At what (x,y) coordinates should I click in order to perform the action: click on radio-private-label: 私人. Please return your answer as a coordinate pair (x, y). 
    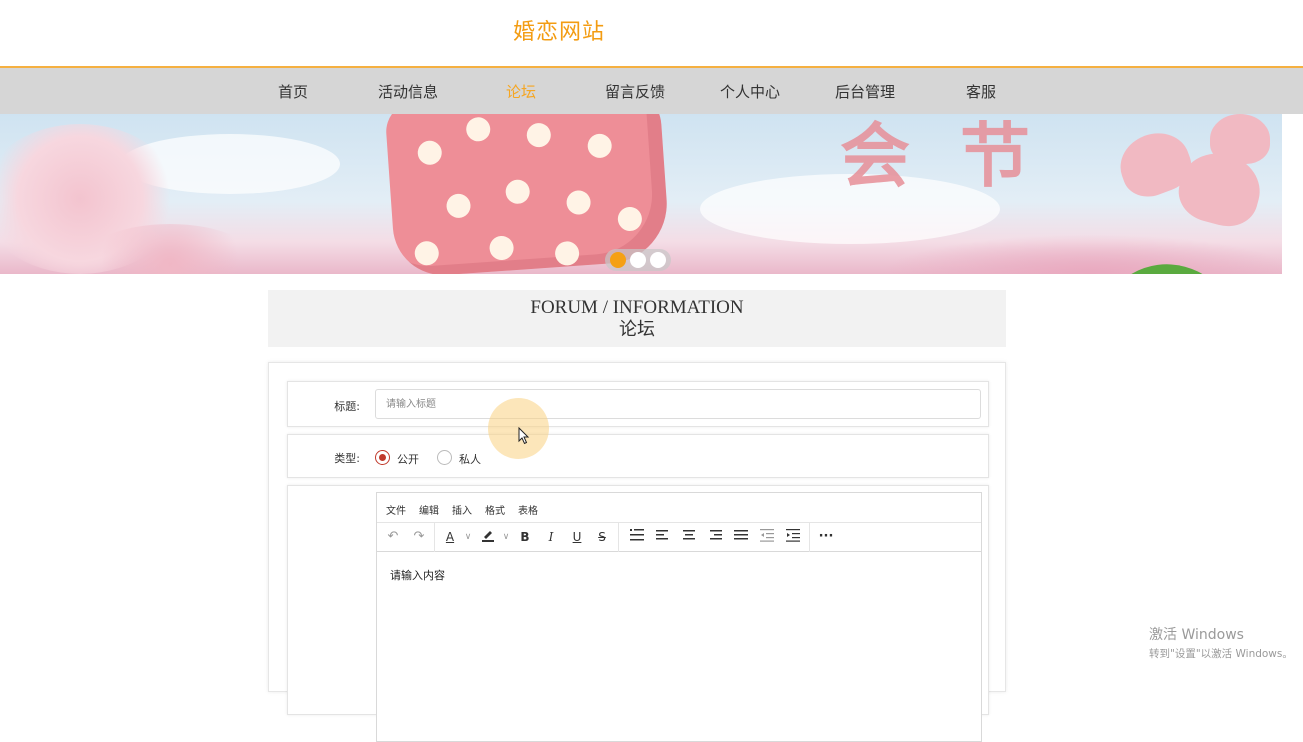
    Looking at the image, I should click on (470, 459).